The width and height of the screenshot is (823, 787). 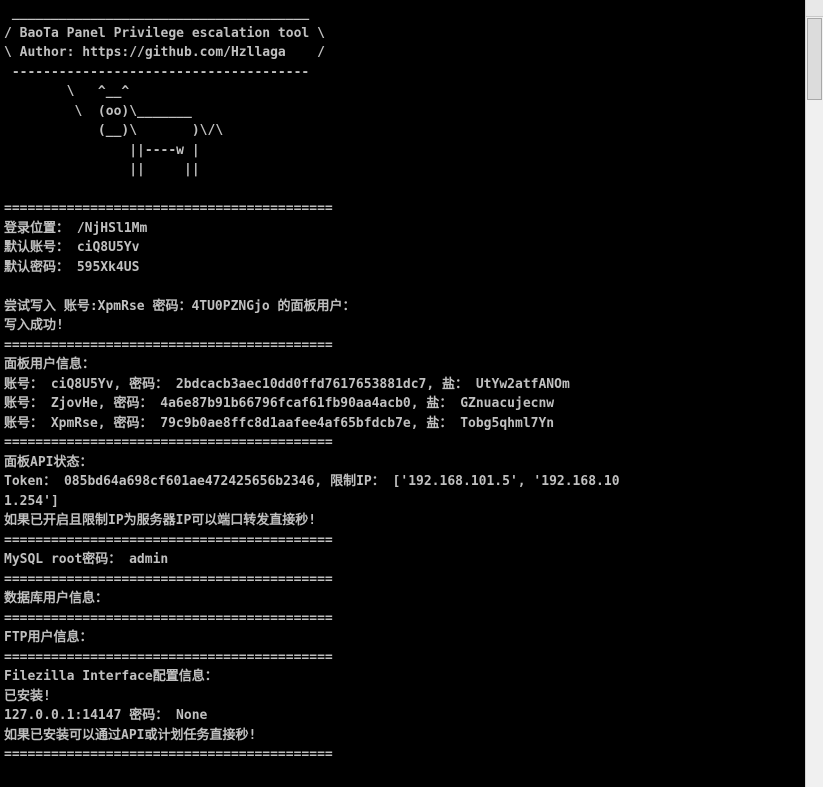 What do you see at coordinates (814, 8) in the screenshot?
I see `scroll-up-arrow` at bounding box center [814, 8].